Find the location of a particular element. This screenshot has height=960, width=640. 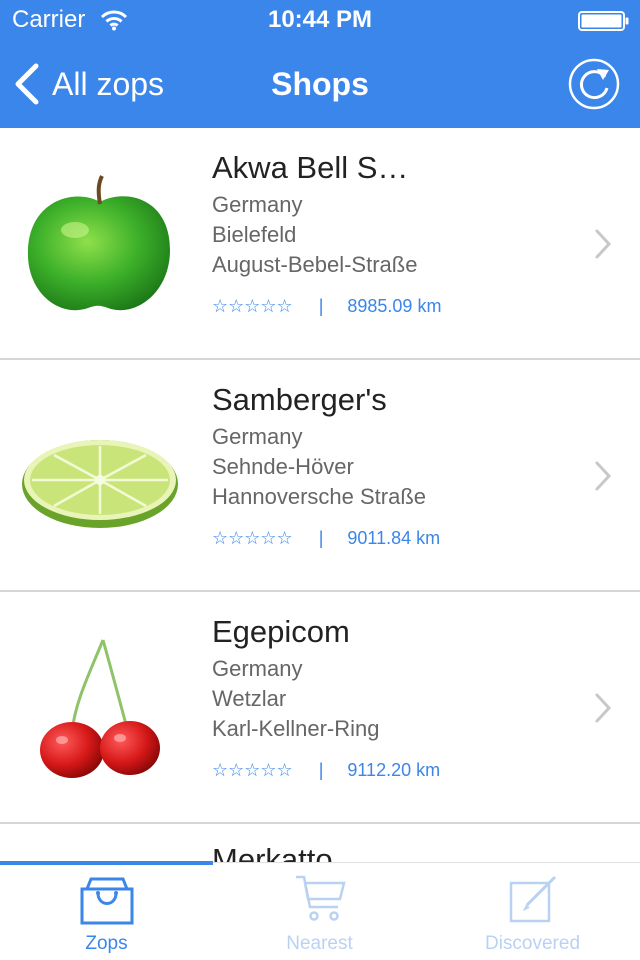

tab-bar: Zops Nearest Discovered is located at coordinates (320, 910).